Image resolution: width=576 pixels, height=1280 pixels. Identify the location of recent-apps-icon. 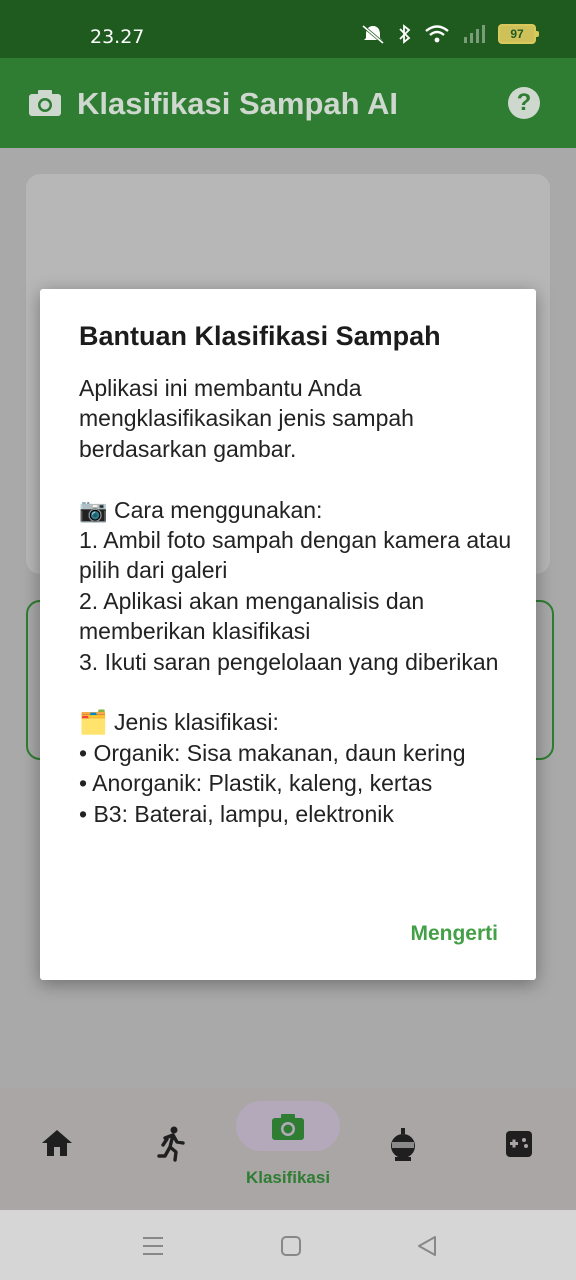
(153, 1246).